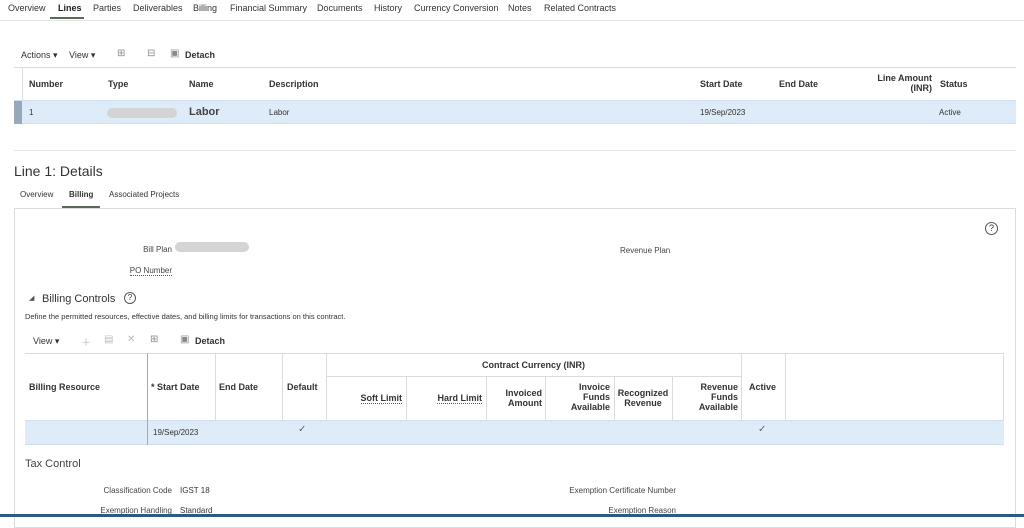 The width and height of the screenshot is (1024, 528). I want to click on table-row: 19/Sep/2023 ✓ ✓, so click(514, 432).